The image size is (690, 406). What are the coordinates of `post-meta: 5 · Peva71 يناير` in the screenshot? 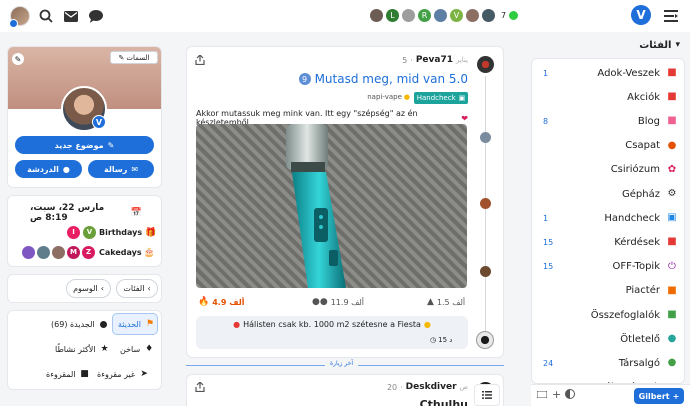 It's located at (435, 60).